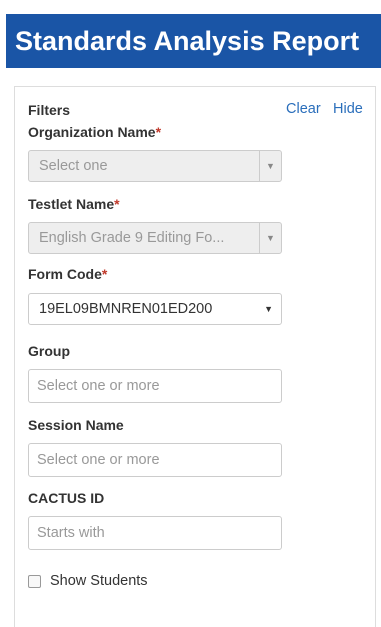 The height and width of the screenshot is (627, 381). Describe the element at coordinates (74, 204) in the screenshot. I see `testlet-name-label: Testlet Name*` at that location.